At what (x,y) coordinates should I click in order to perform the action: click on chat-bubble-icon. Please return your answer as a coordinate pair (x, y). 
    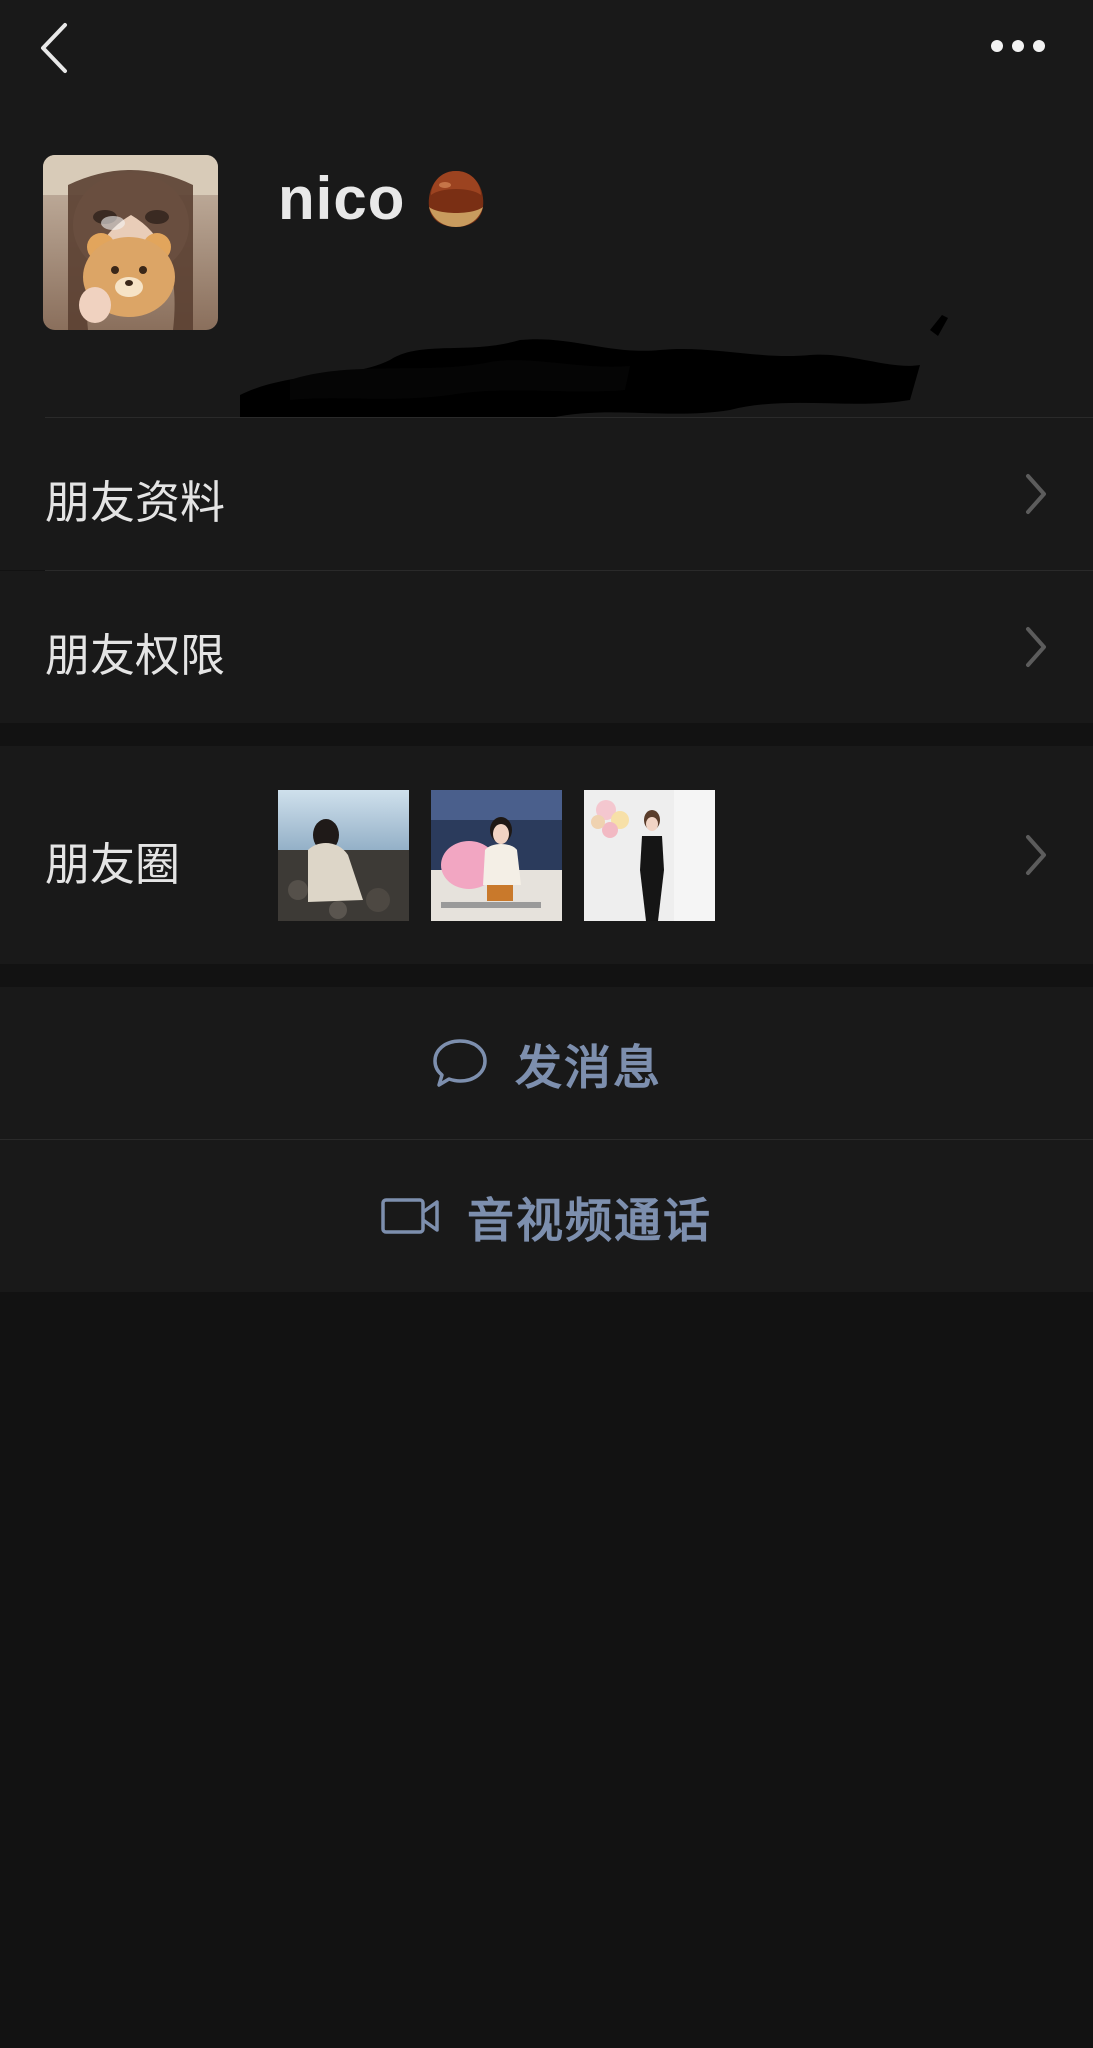
    Looking at the image, I should click on (460, 1063).